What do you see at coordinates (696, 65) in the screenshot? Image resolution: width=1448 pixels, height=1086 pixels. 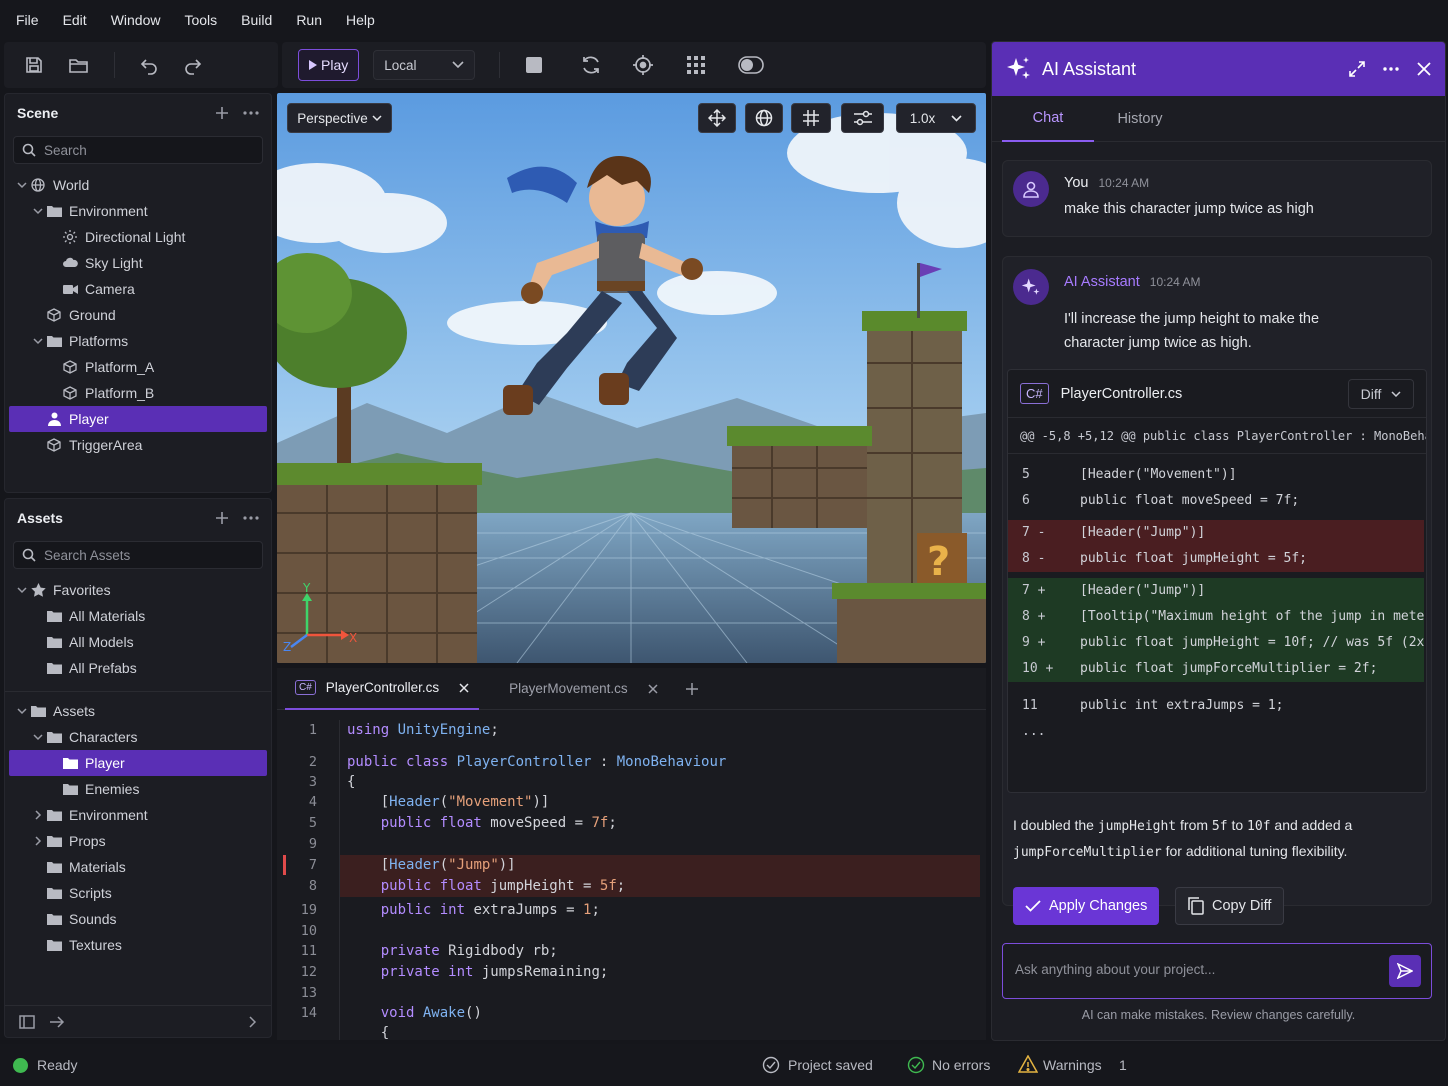 I see `grid-apps-icon` at bounding box center [696, 65].